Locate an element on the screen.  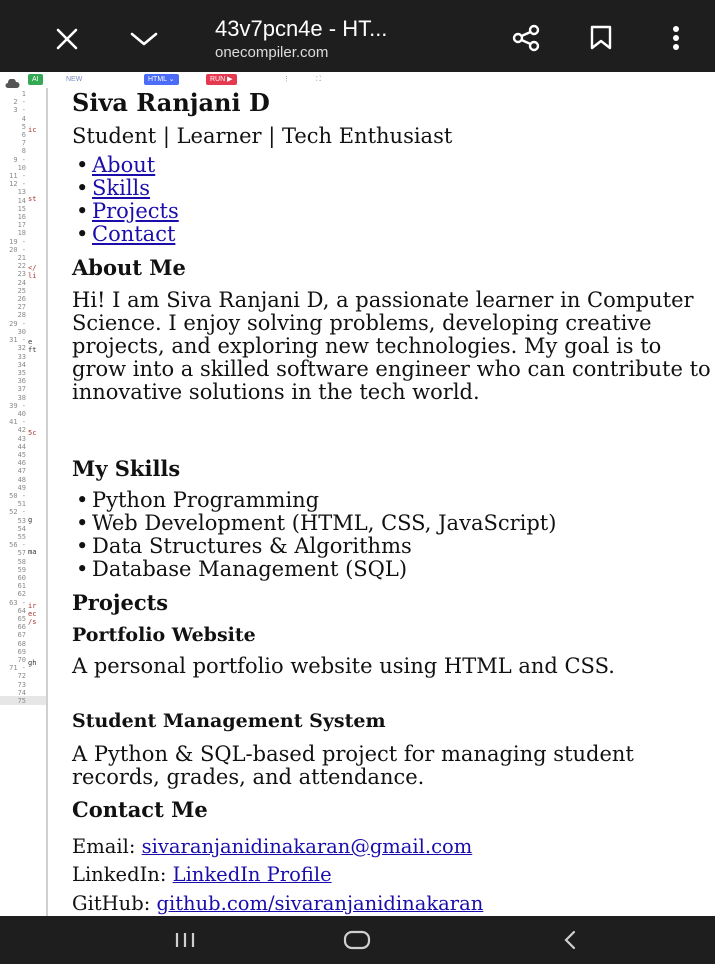
chevron-down-icon: ⌄ is located at coordinates (171, 79).